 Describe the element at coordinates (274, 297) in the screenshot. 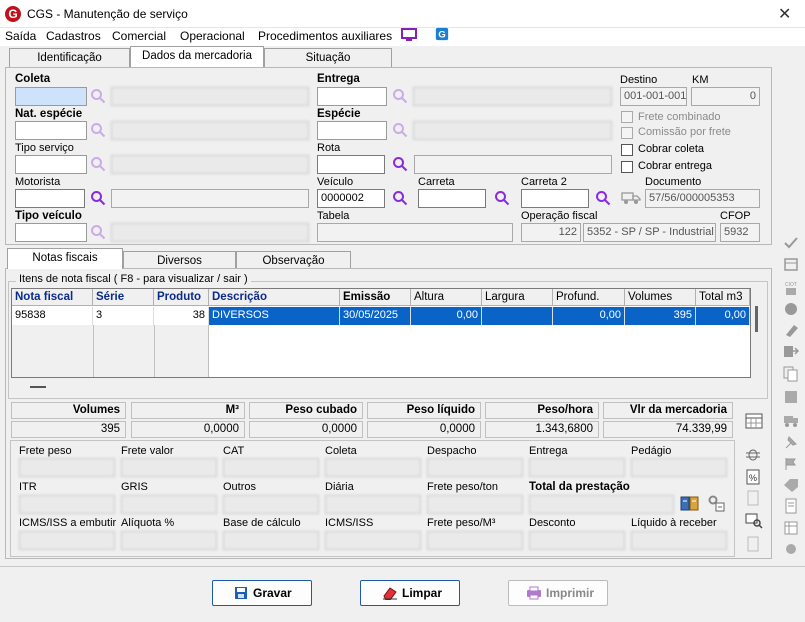

I see `col-descricao: Descrição` at that location.